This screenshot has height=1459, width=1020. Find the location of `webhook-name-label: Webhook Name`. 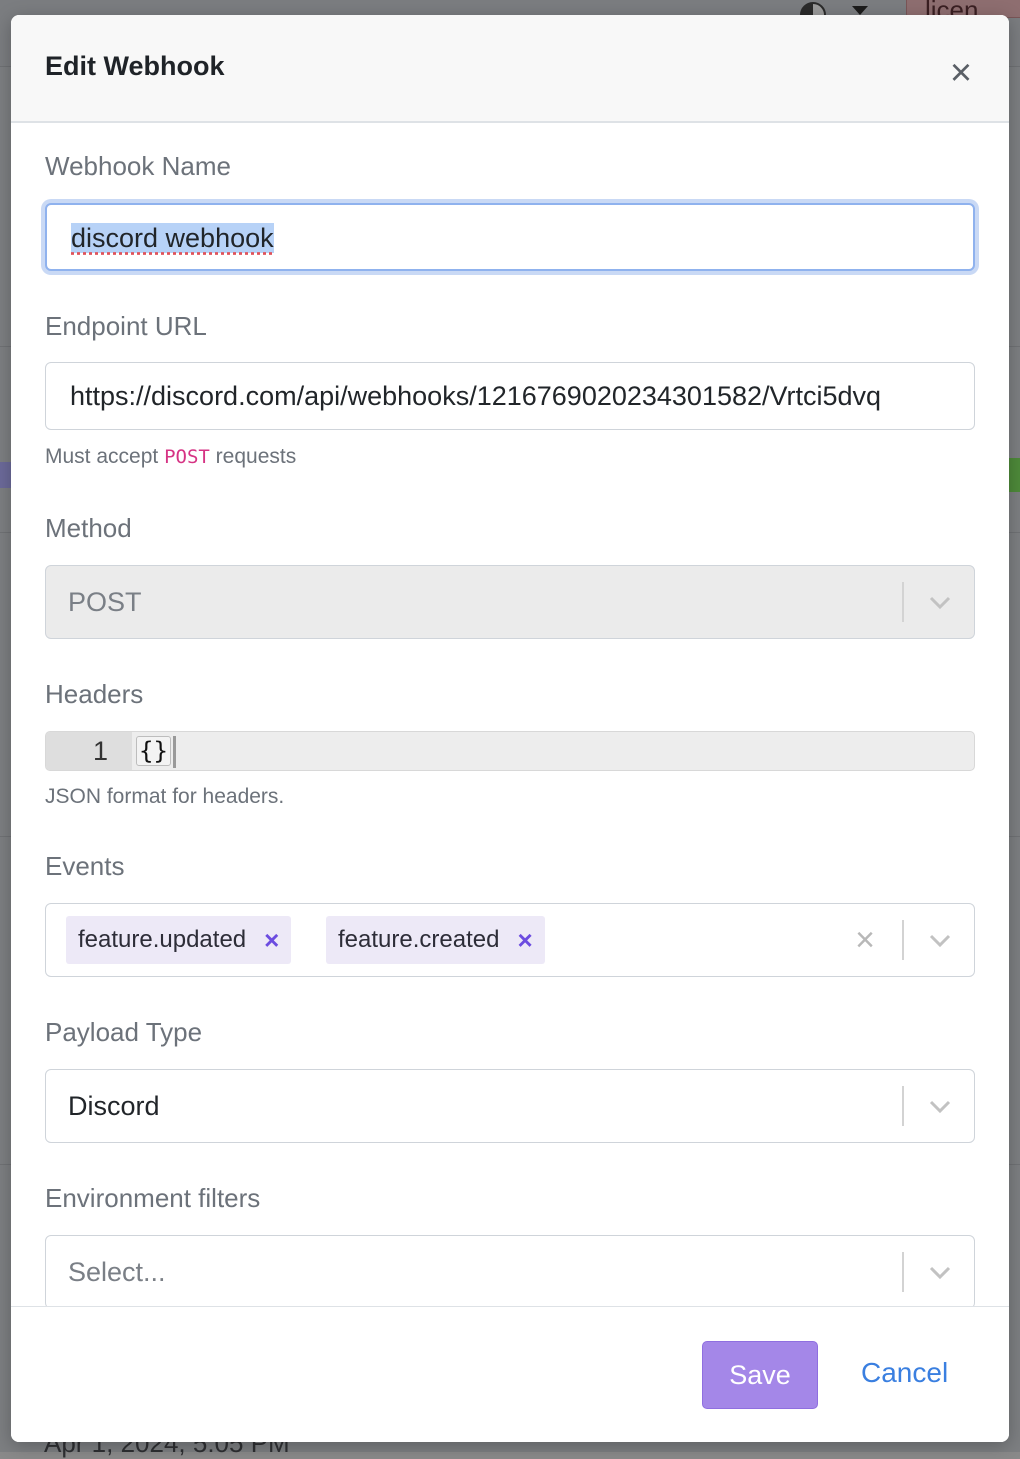

webhook-name-label: Webhook Name is located at coordinates (138, 166).